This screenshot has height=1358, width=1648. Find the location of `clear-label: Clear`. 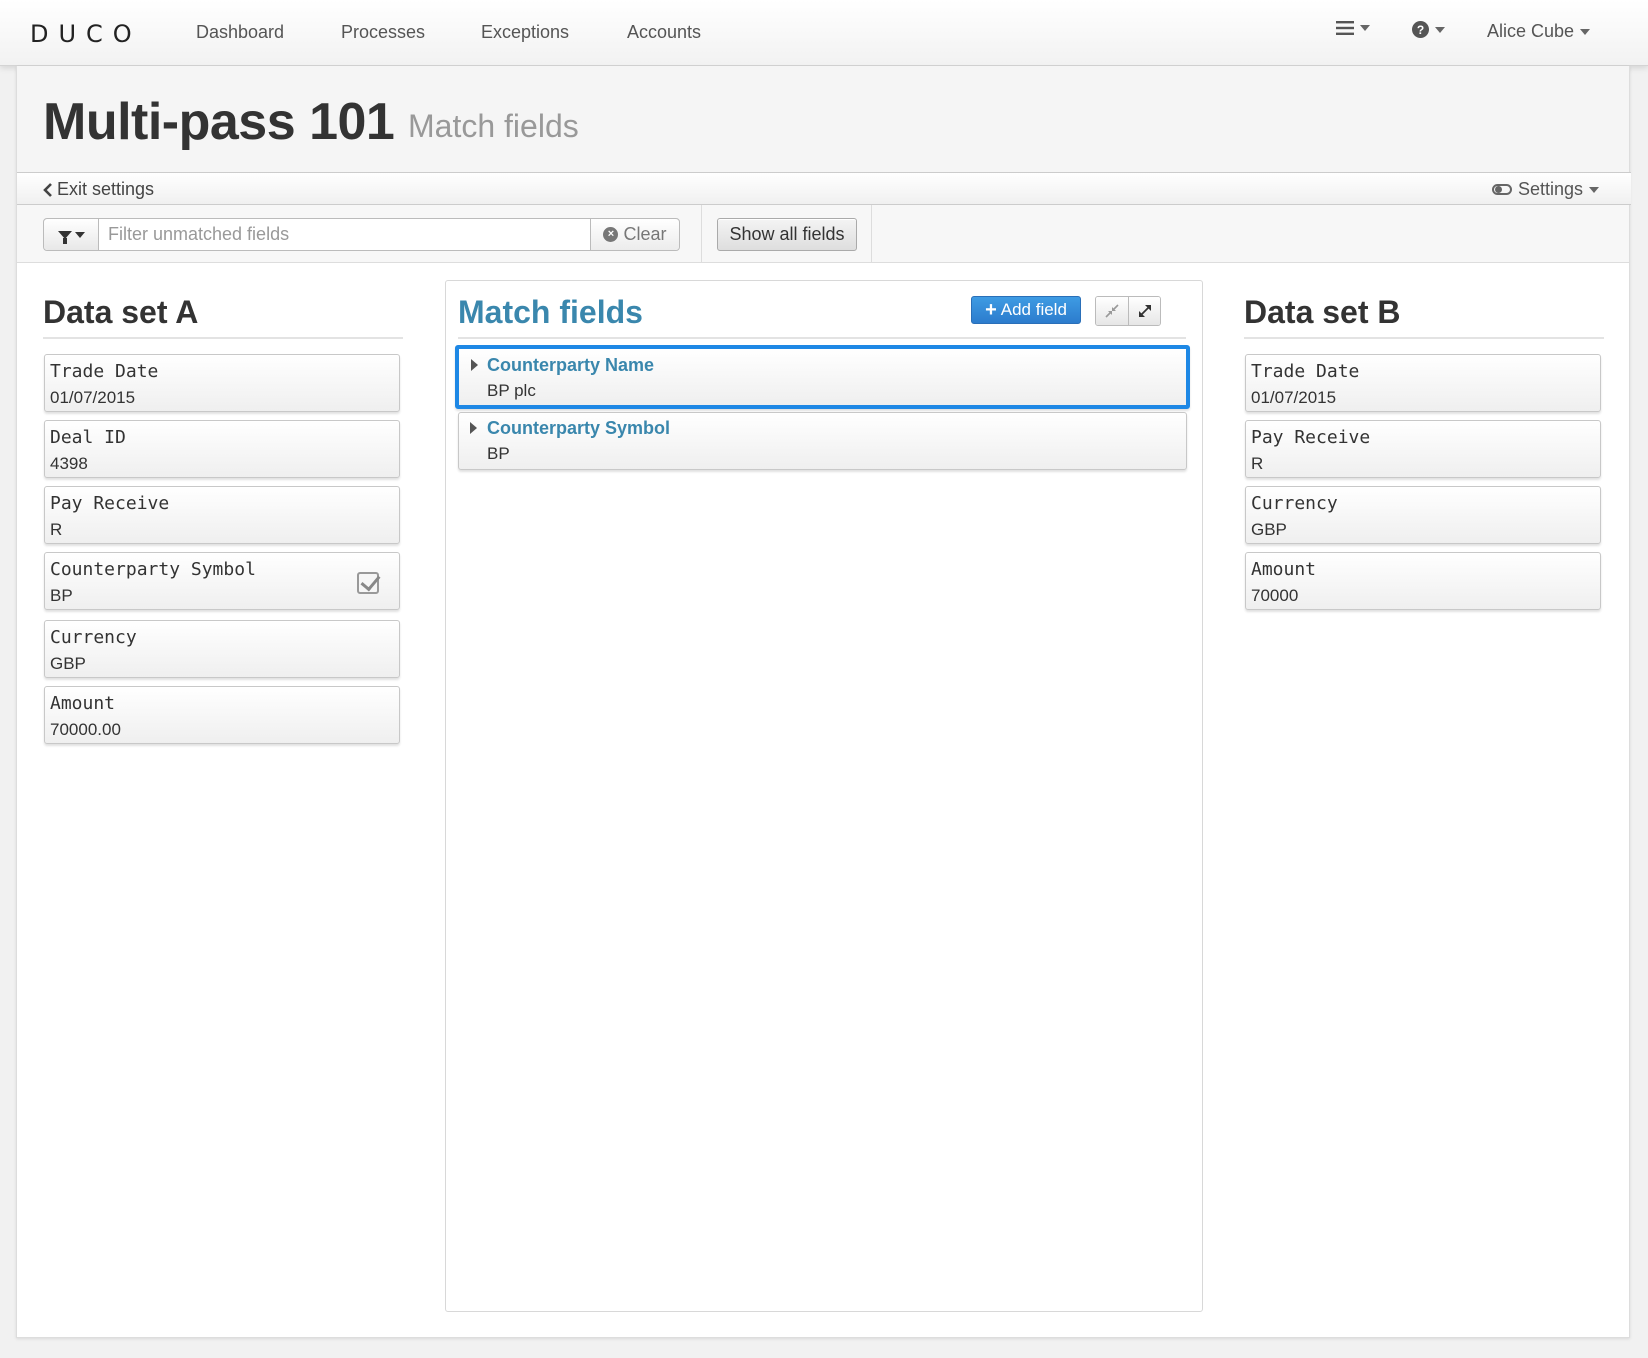

clear-label: Clear is located at coordinates (645, 234).